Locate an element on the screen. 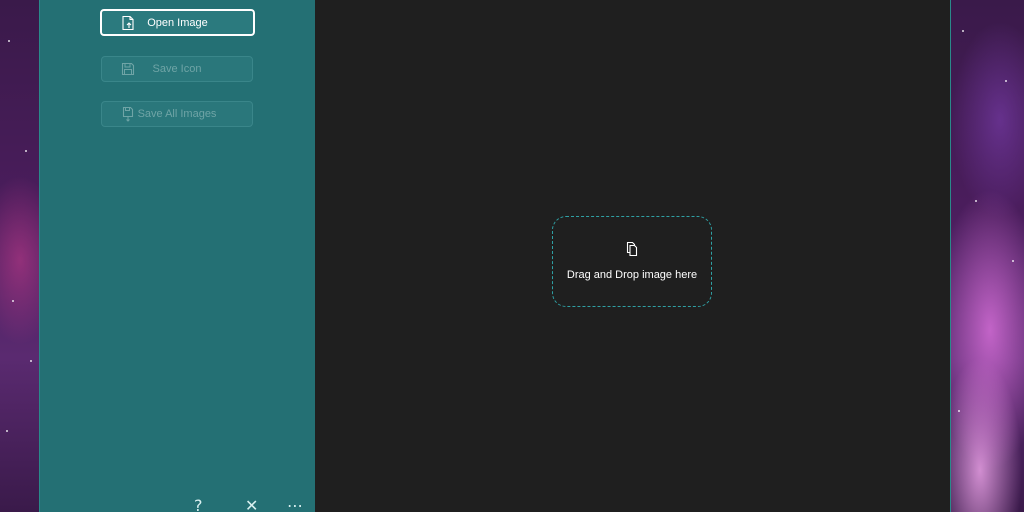 This screenshot has height=512, width=1024. save-all-images-label: Save All Images is located at coordinates (177, 114).